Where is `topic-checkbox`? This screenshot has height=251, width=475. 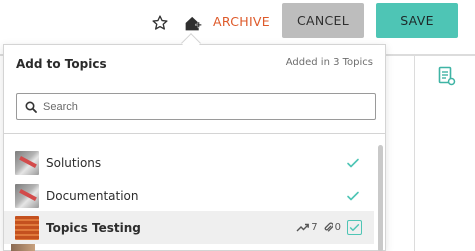
topic-checkbox is located at coordinates (354, 227).